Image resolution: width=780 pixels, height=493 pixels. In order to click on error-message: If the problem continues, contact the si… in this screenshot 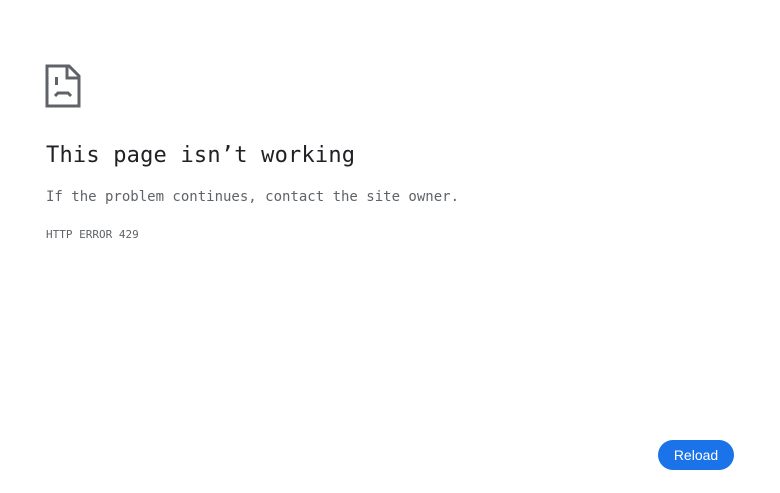, I will do `click(253, 197)`.